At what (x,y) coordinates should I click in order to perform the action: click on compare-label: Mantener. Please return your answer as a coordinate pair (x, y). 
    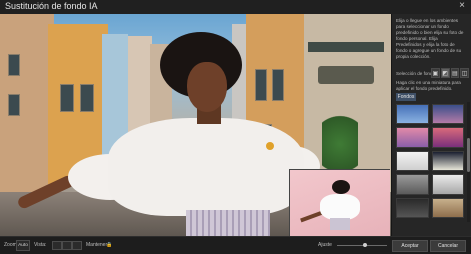
    Looking at the image, I should click on (97, 245).